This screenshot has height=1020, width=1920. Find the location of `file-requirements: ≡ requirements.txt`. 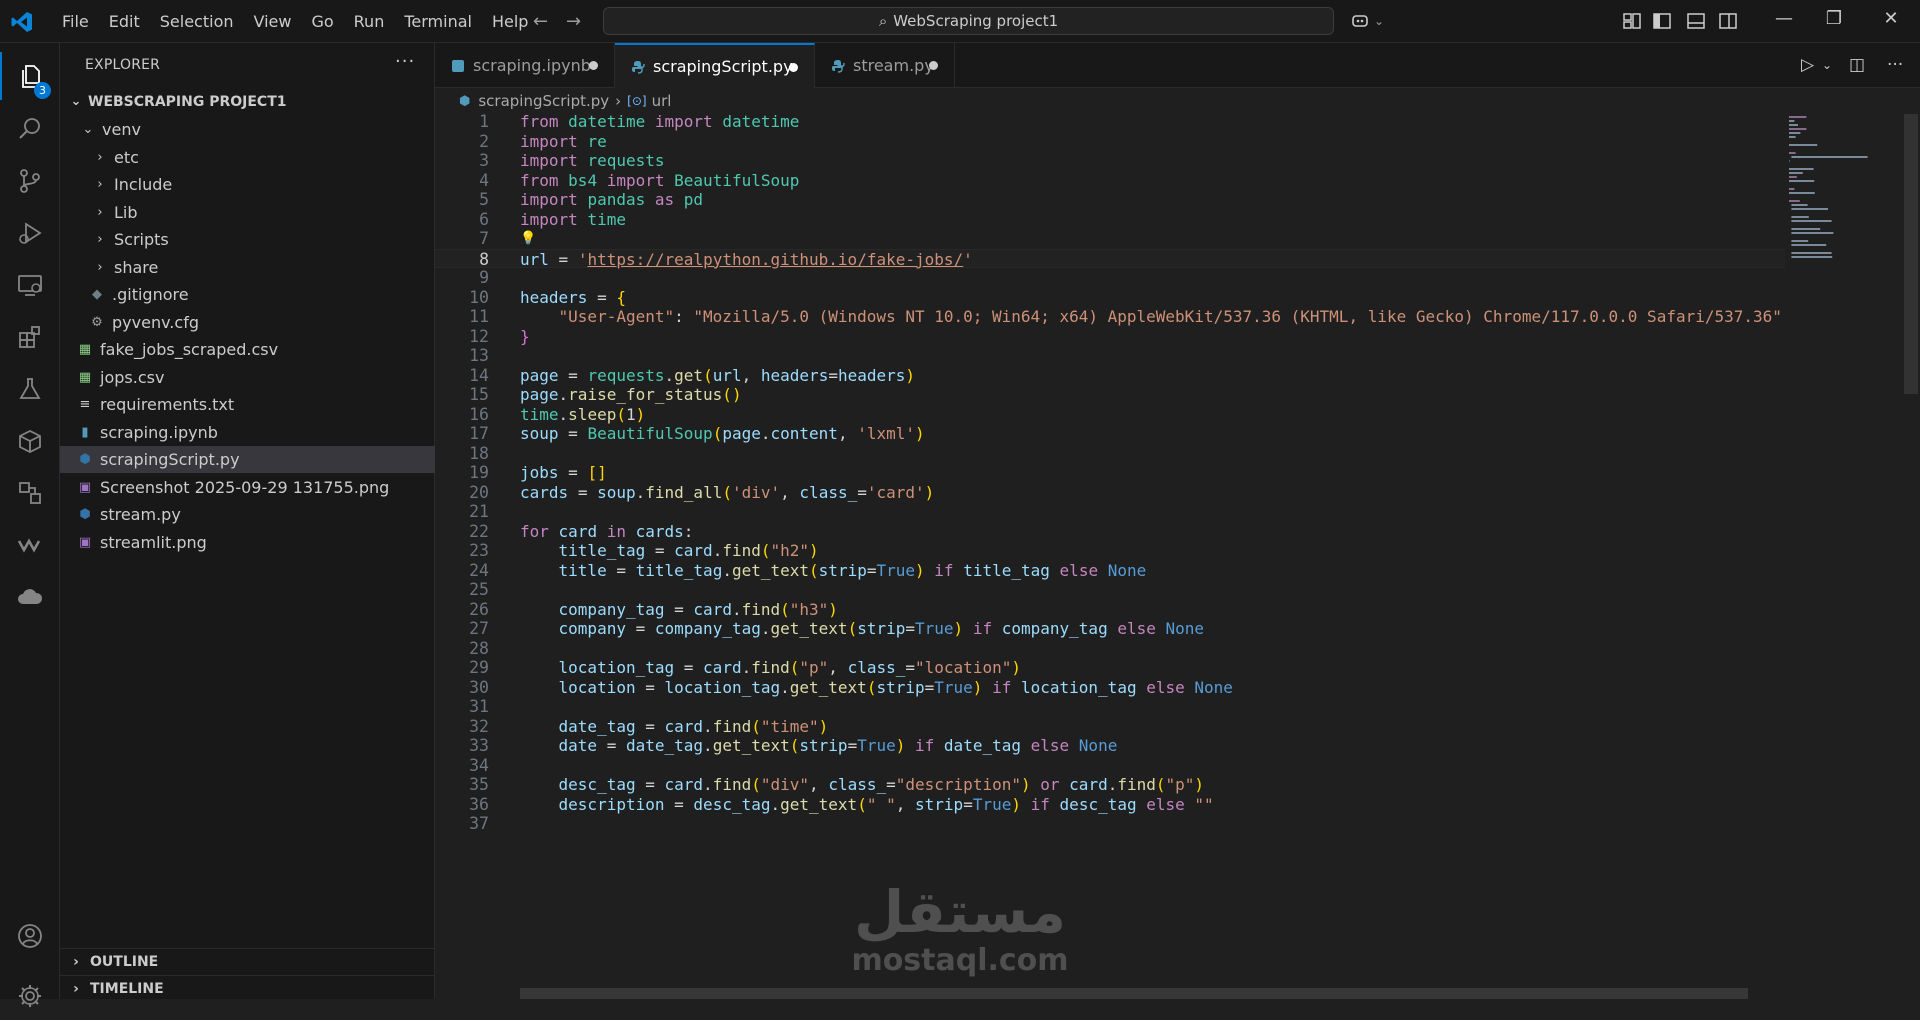

file-requirements: ≡ requirements.txt is located at coordinates (255, 404).